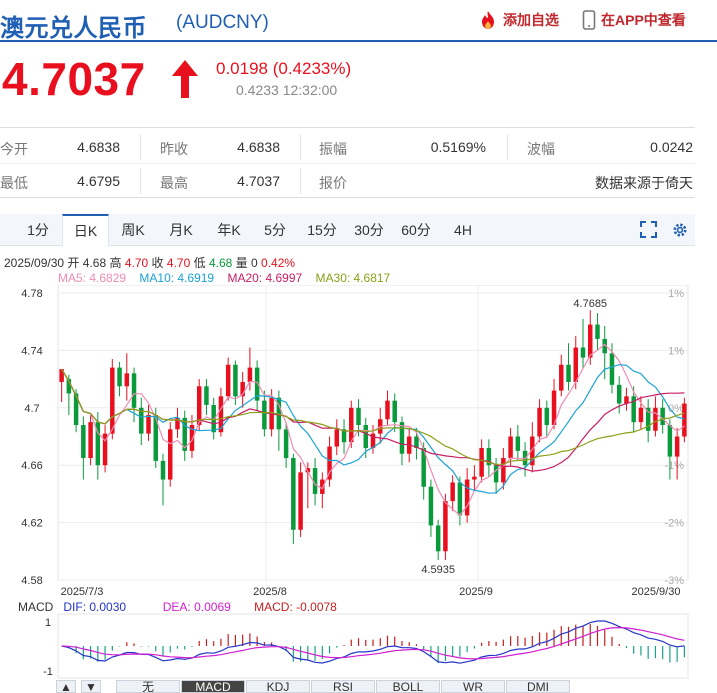 This screenshot has width=717, height=693. I want to click on tab-60min: 60分, so click(416, 230).